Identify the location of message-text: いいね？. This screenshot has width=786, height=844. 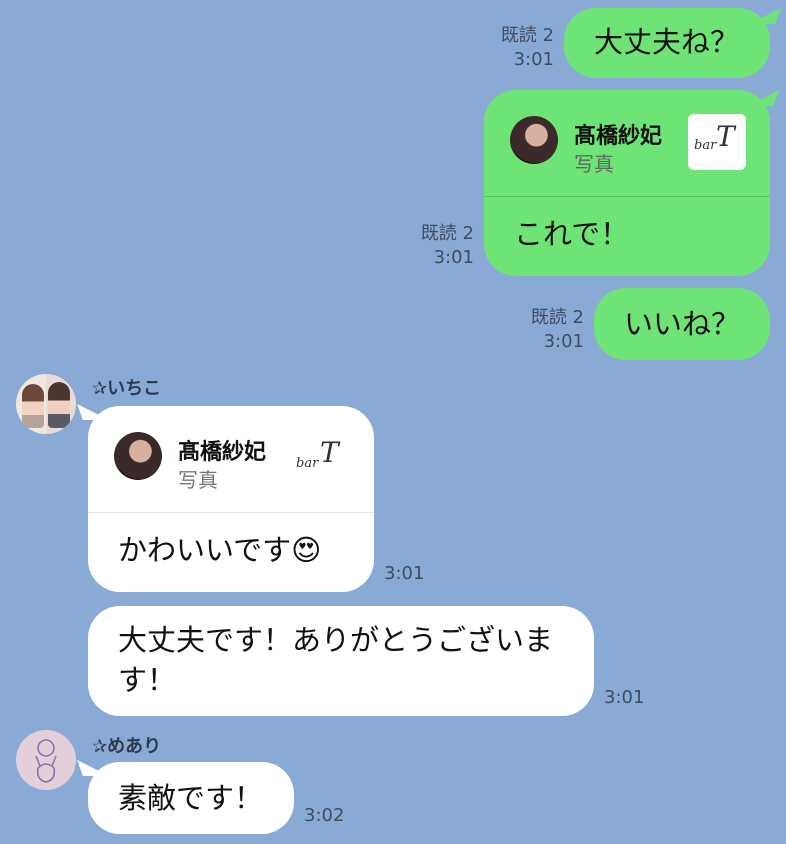
(682, 324).